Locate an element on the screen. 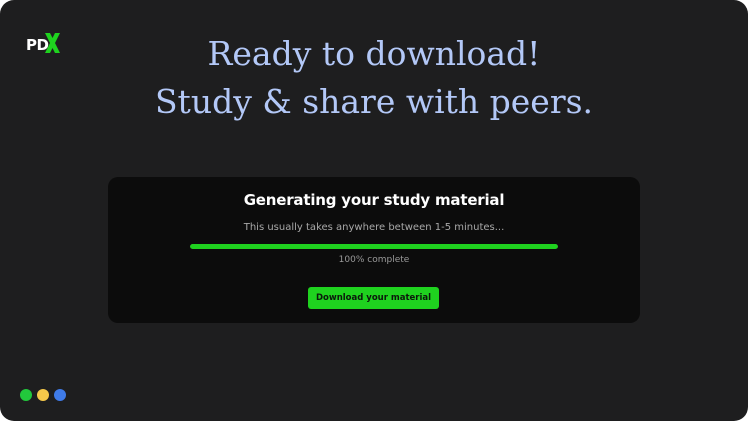  heading-line-2: Study & share with peers. is located at coordinates (374, 101).